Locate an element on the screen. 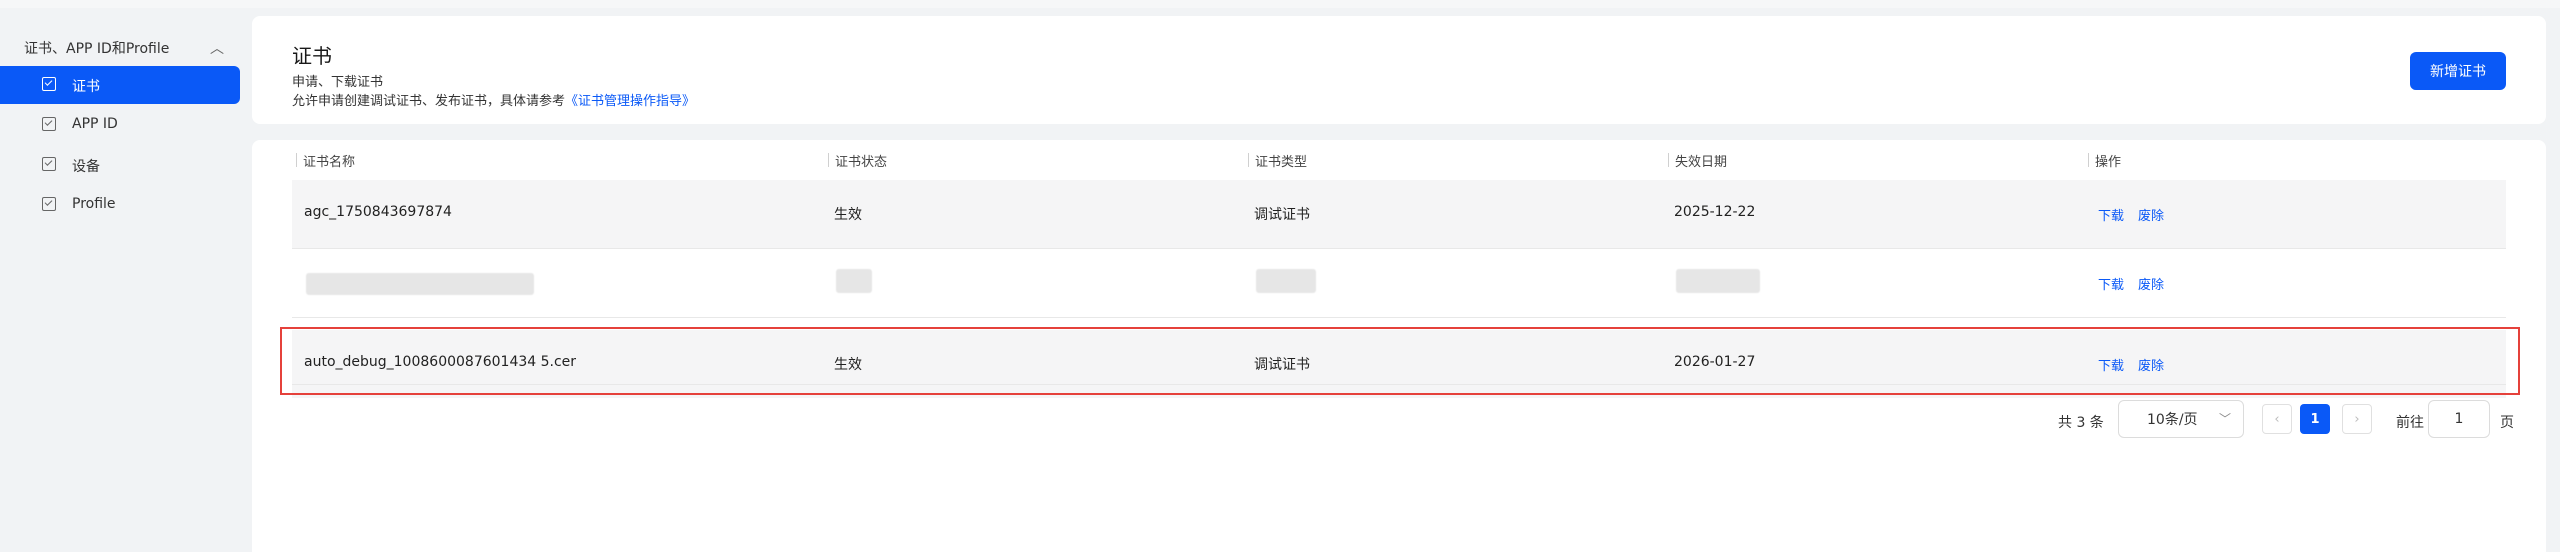  sidebar-item-devices: 设备 is located at coordinates (120, 165).